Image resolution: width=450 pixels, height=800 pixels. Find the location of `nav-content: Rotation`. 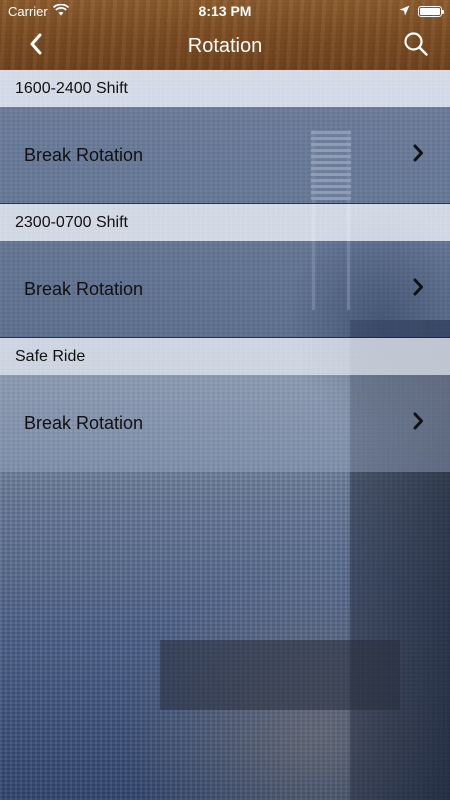

nav-content: Rotation is located at coordinates (225, 46).